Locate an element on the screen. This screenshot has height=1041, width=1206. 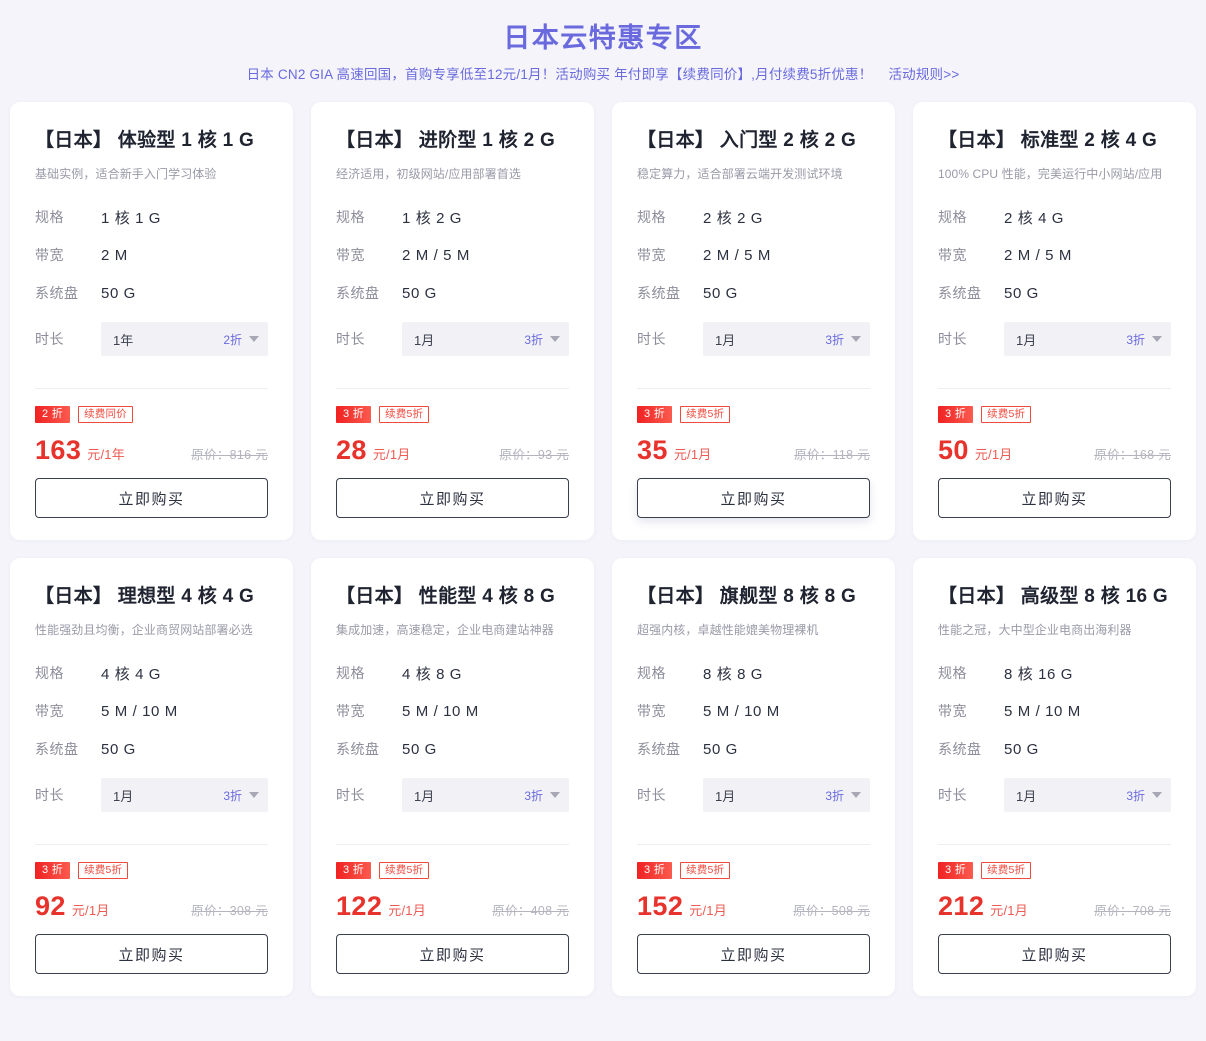
plan-title: 【日本】 体验型 1 核 1 G is located at coordinates (145, 140).